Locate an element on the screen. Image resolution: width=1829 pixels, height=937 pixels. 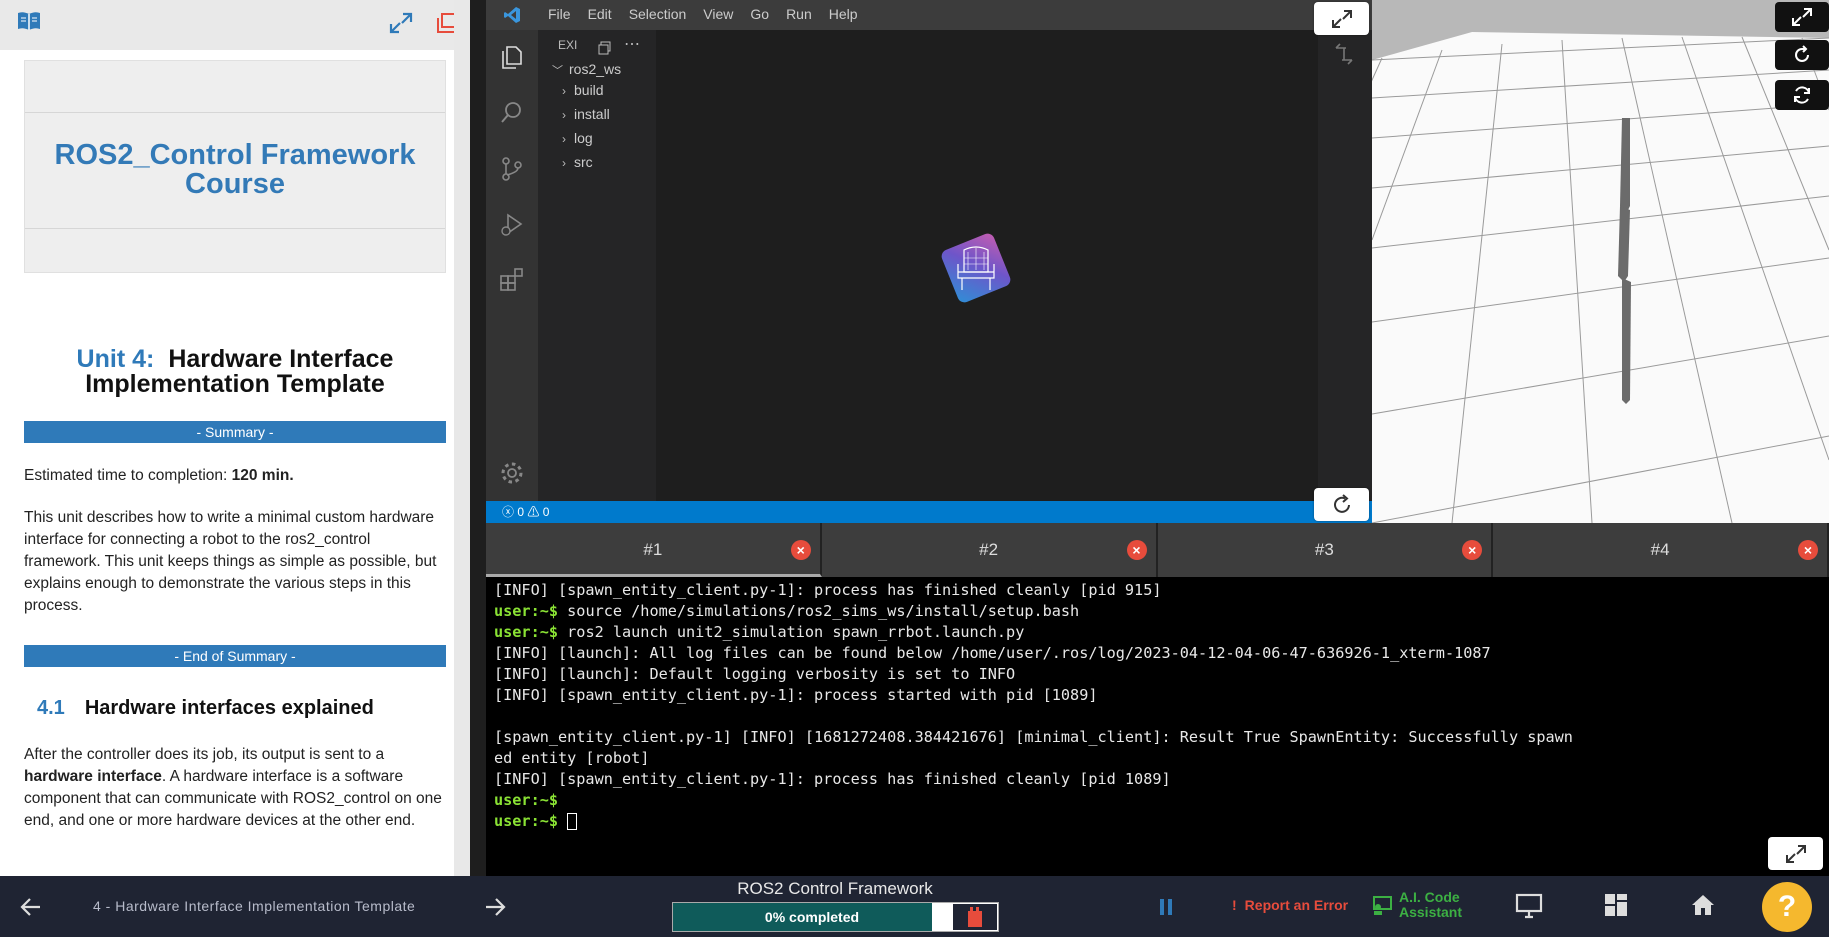
report-label: Report an Error is located at coordinates (1296, 905).